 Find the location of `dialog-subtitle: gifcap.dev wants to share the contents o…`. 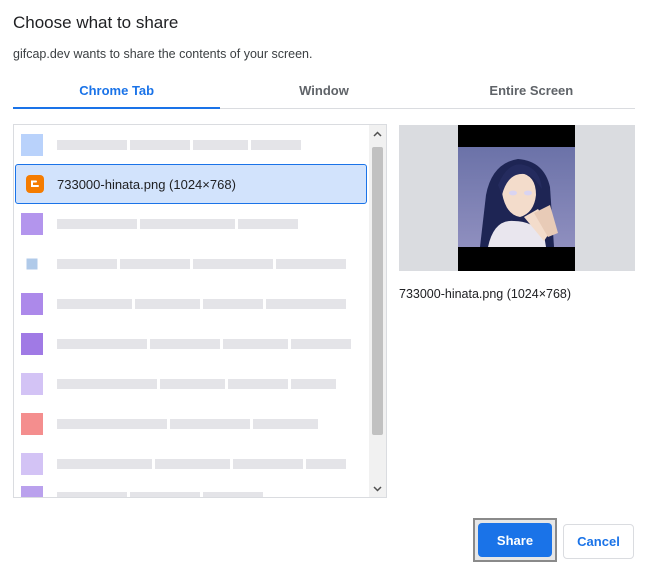

dialog-subtitle: gifcap.dev wants to share the contents o… is located at coordinates (163, 54).